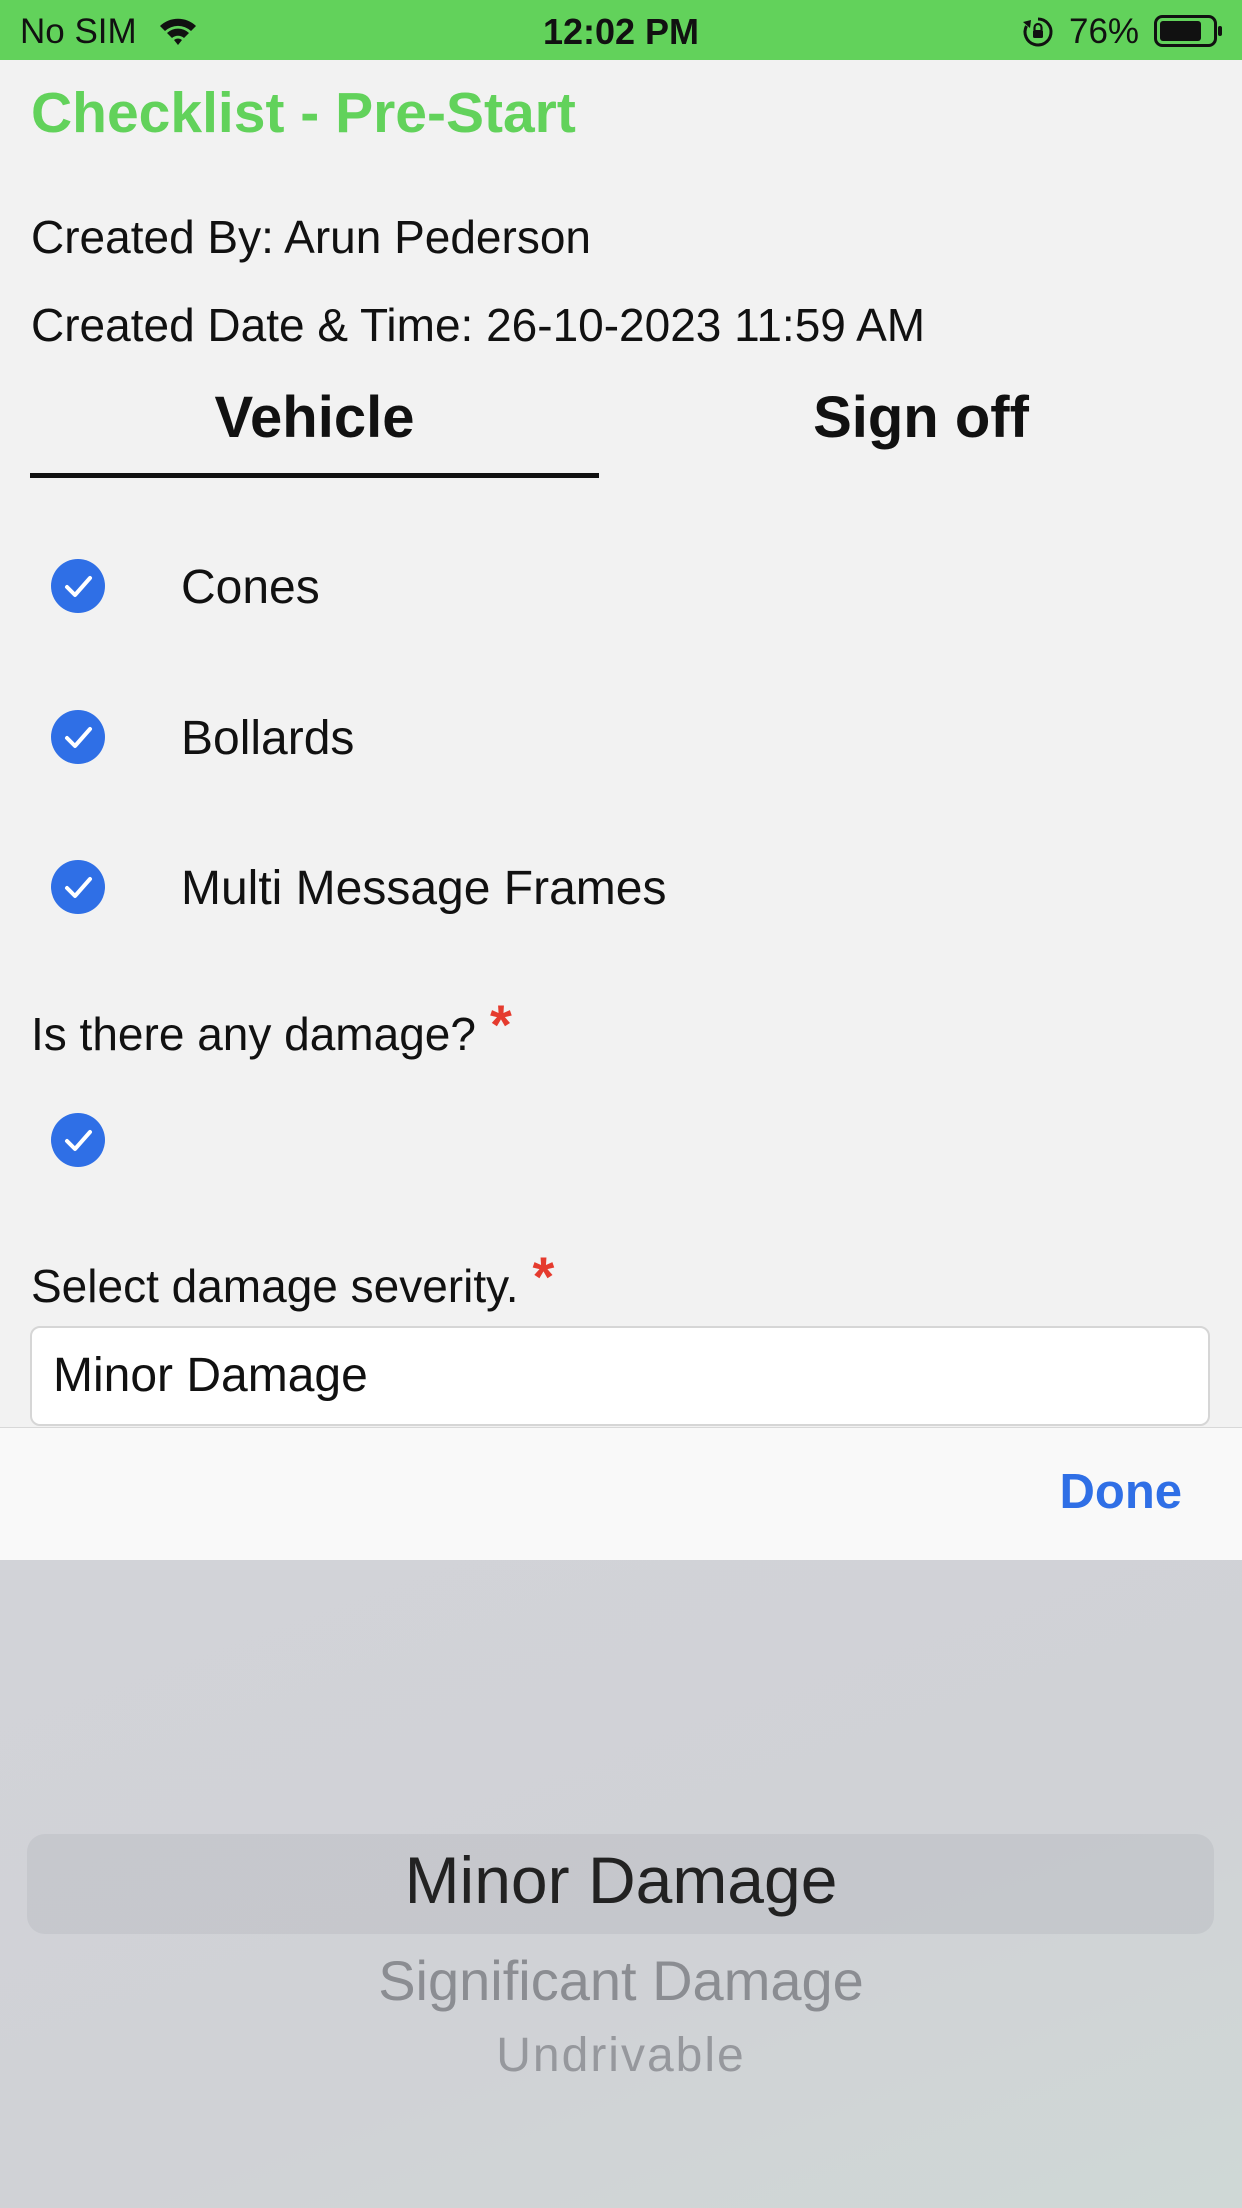 Image resolution: width=1242 pixels, height=2208 pixels. I want to click on picker-option-undrivable: Undrivable, so click(621, 2055).